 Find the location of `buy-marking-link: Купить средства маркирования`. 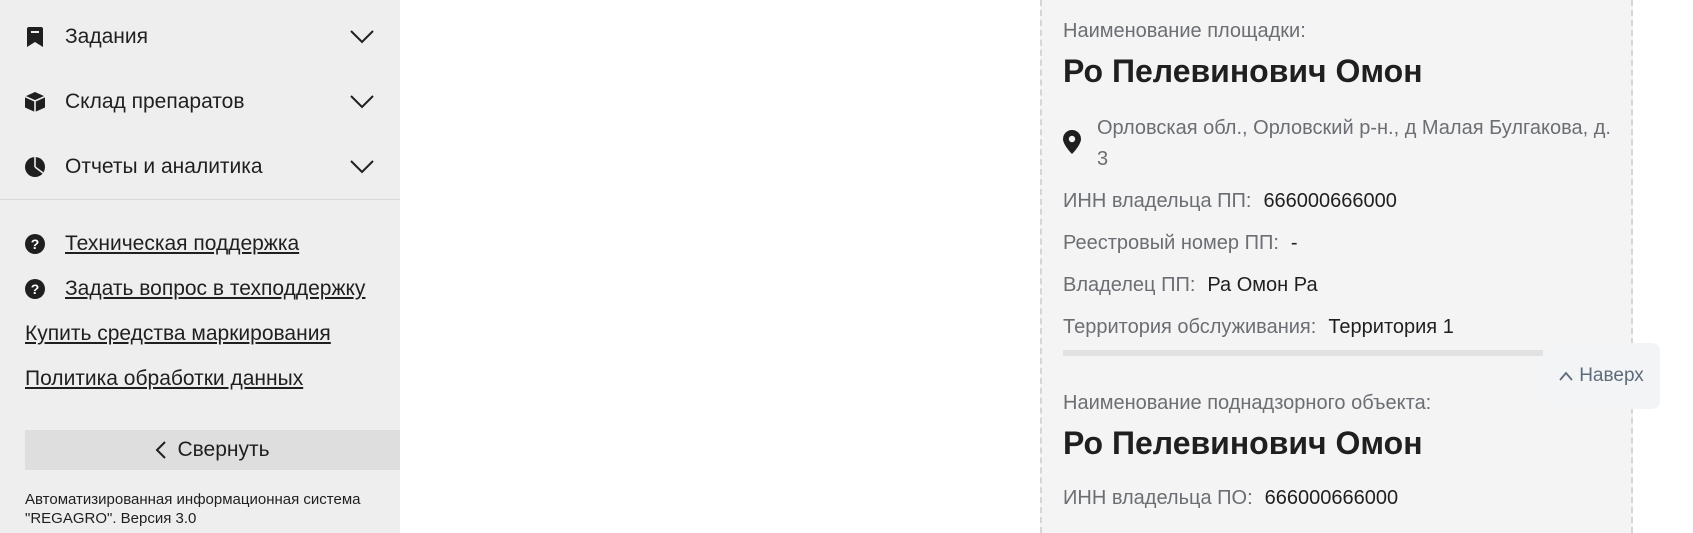

buy-marking-link: Купить средства маркирования is located at coordinates (178, 334).